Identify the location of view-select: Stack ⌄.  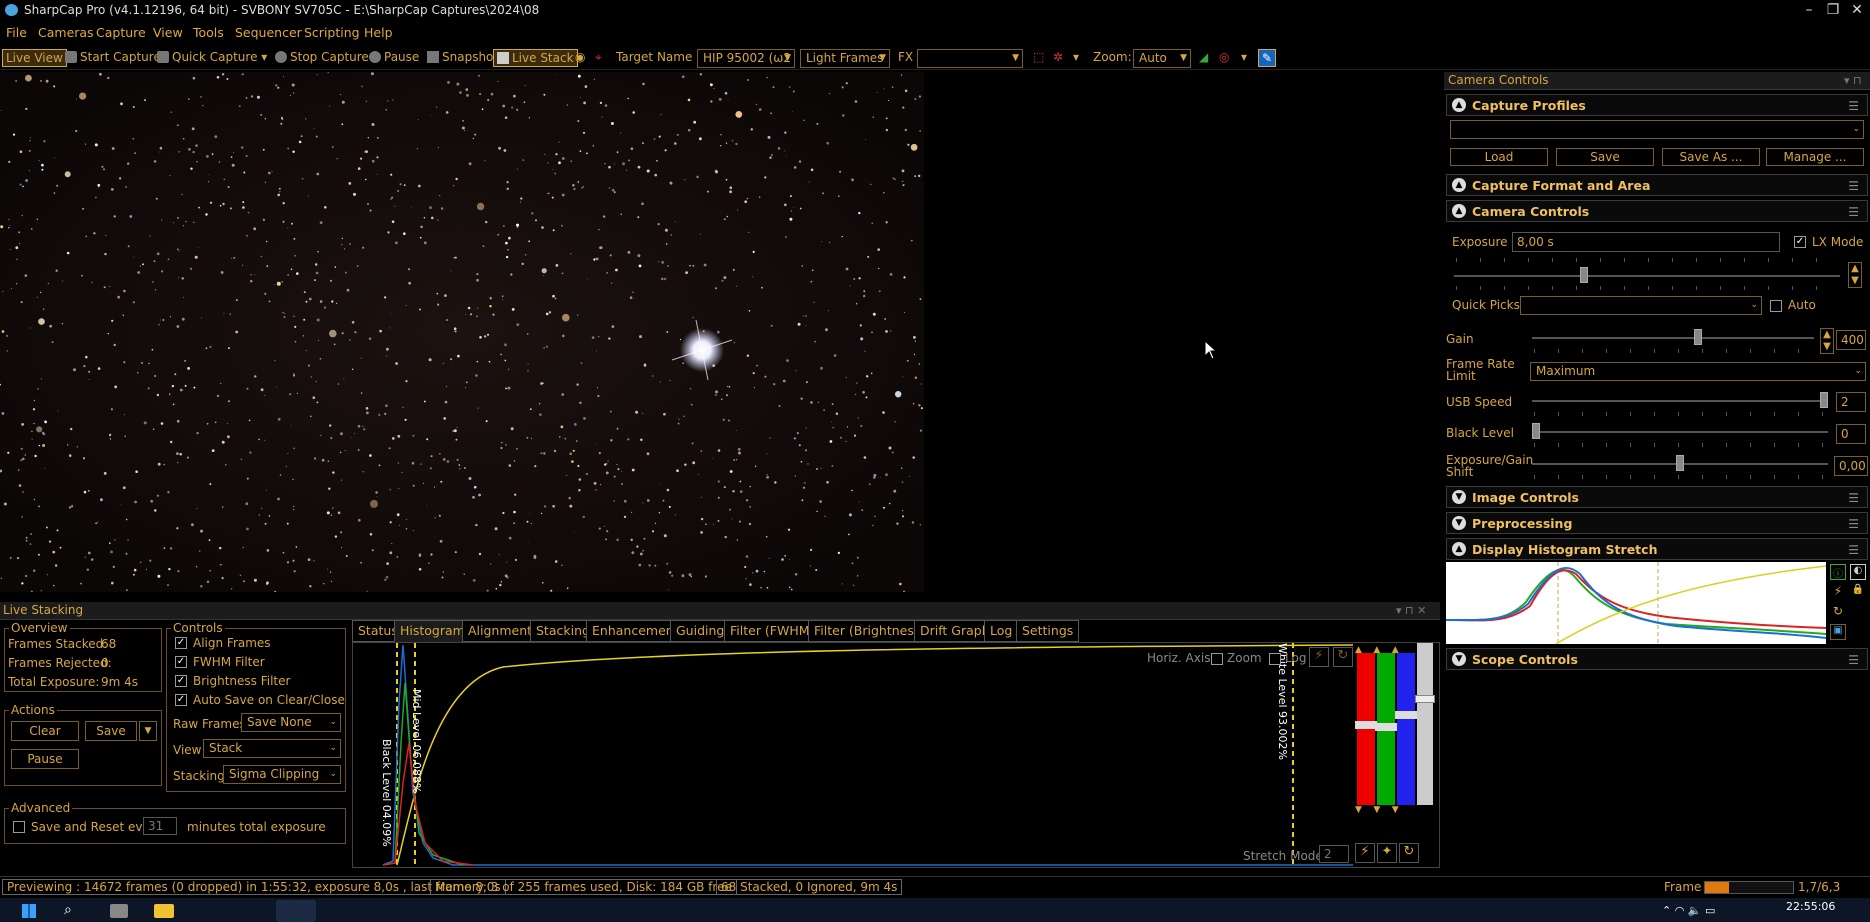
(272, 748).